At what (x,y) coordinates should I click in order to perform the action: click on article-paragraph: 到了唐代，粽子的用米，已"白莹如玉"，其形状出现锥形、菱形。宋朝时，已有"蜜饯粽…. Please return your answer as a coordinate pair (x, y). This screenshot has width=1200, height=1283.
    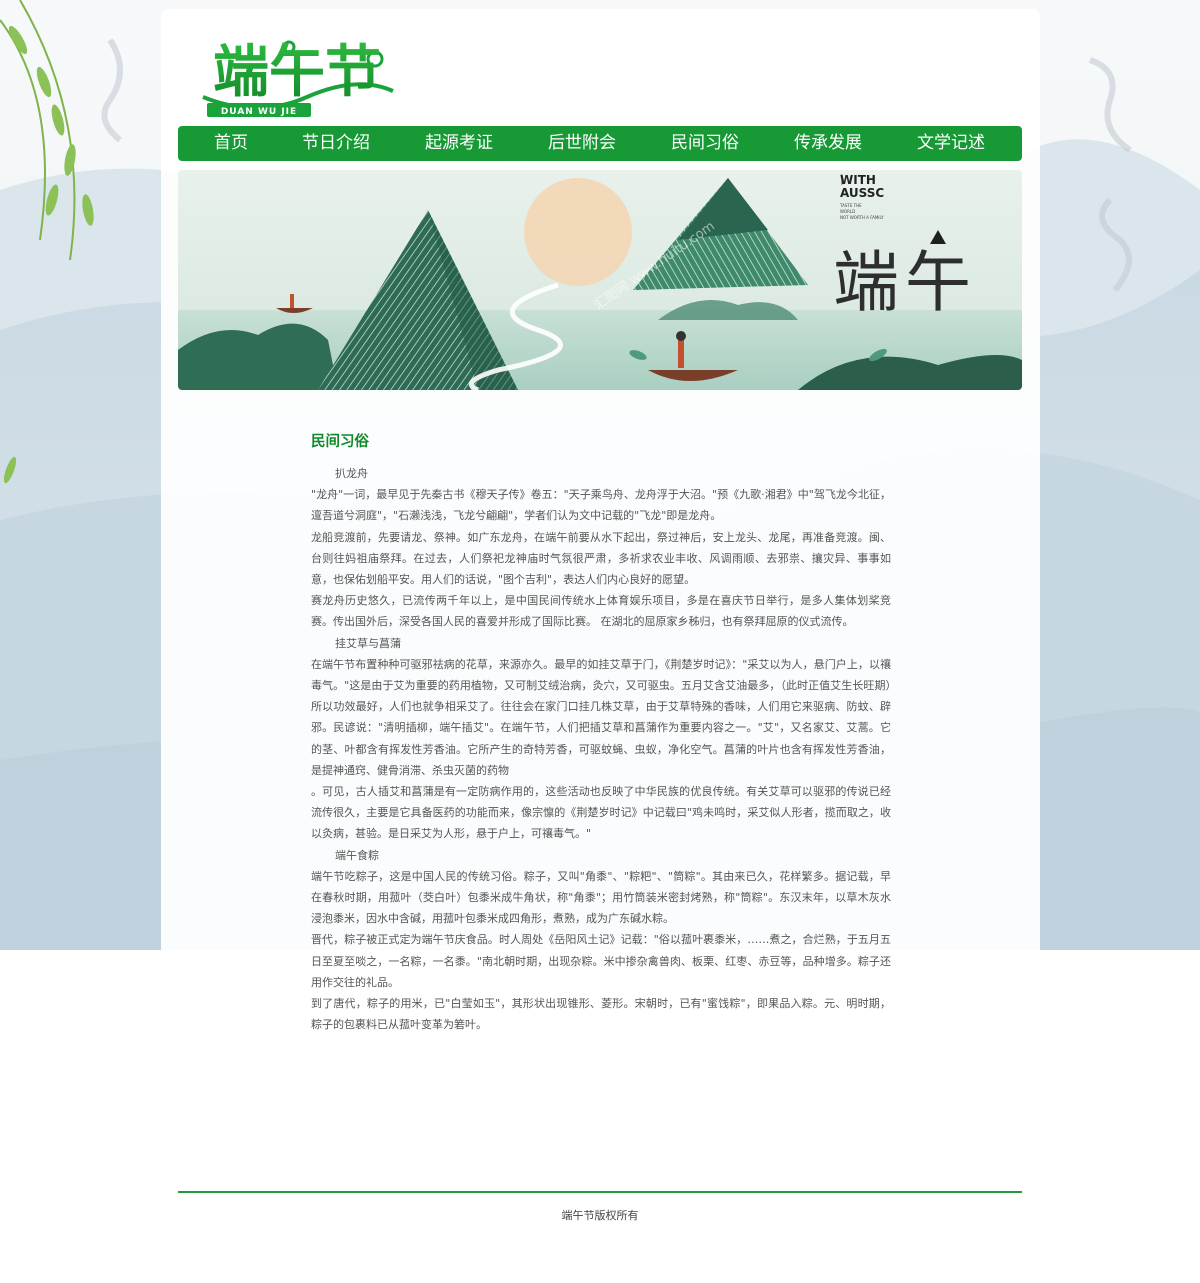
    Looking at the image, I should click on (601, 1014).